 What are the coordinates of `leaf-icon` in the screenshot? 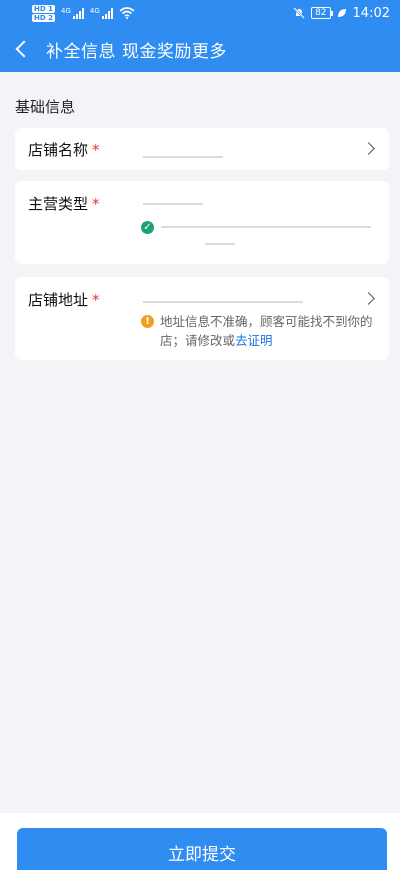 It's located at (341, 13).